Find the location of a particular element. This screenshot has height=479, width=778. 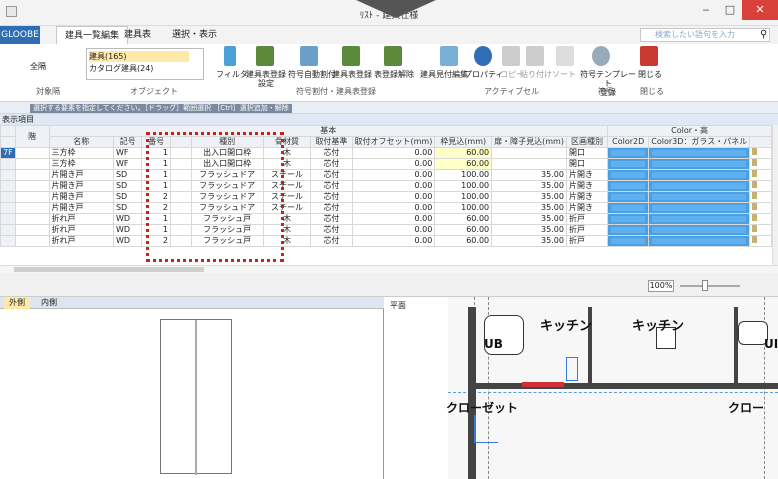

table-cell: 片開き戸 is located at coordinates (81, 175).